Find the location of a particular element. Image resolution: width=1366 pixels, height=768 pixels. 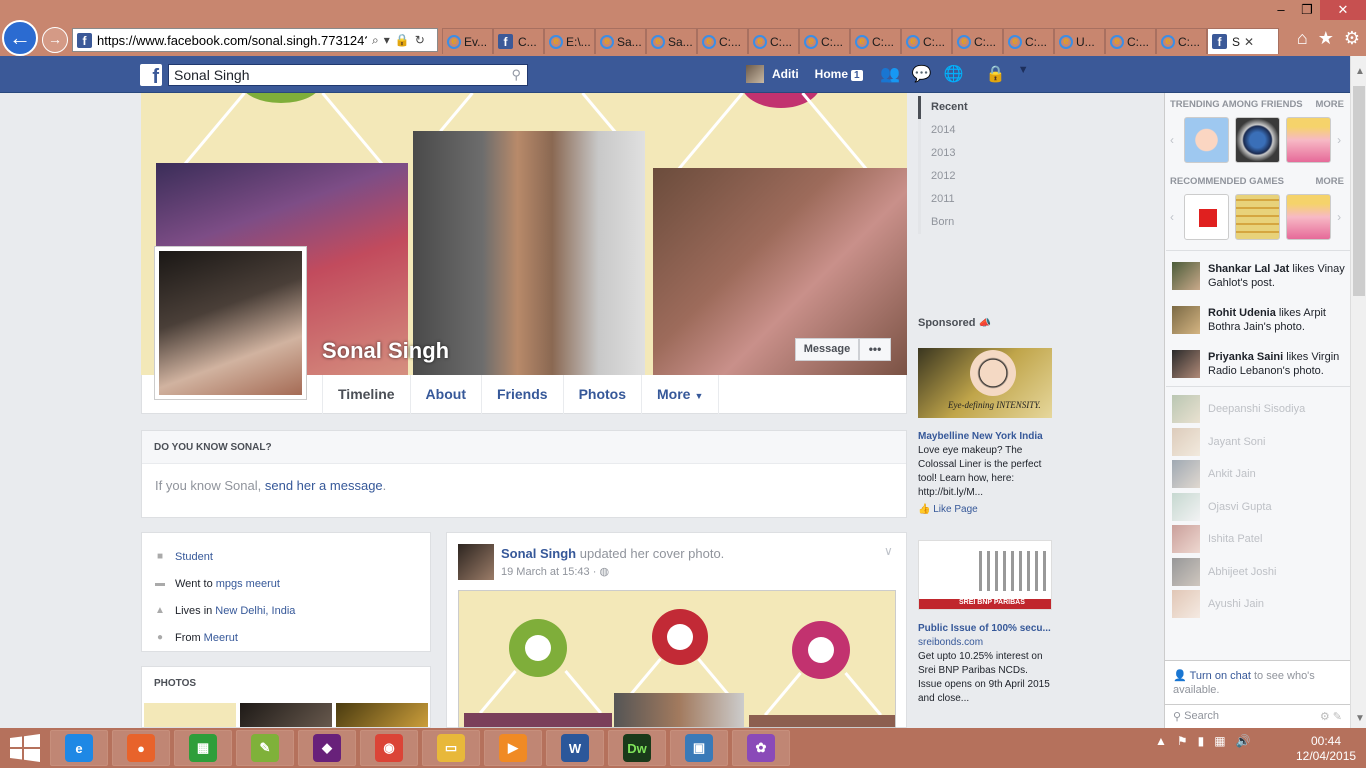

taskbar-app-button: ◉ is located at coordinates (389, 748).